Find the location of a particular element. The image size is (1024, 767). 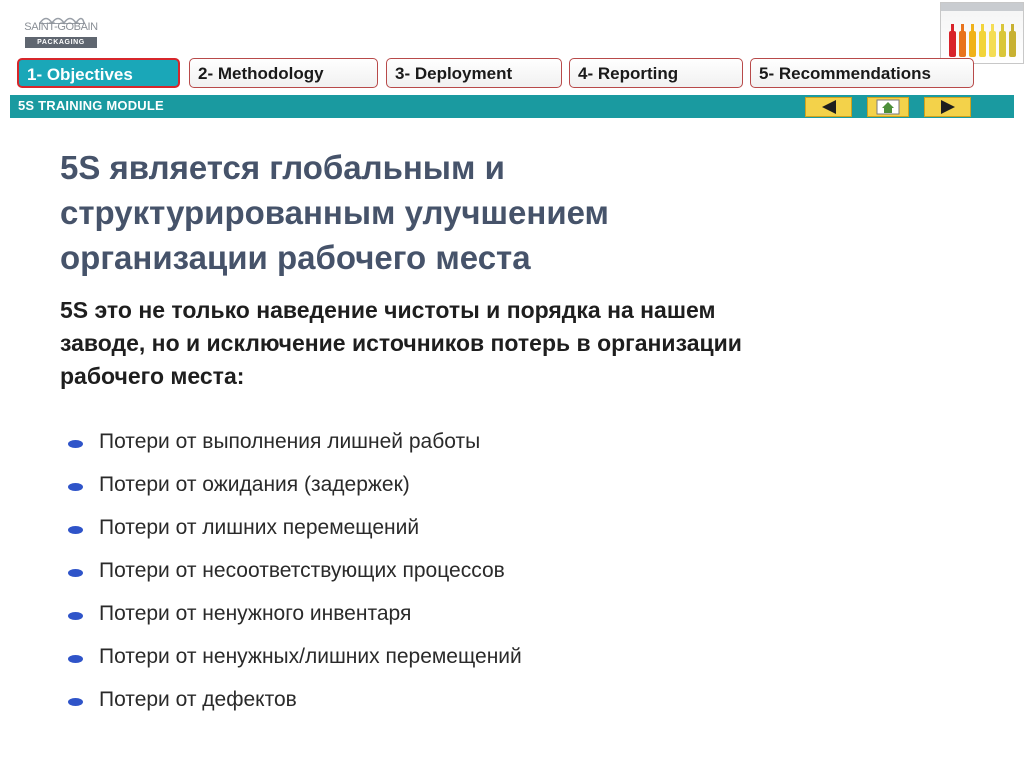

arrow-left-icon is located at coordinates (828, 107).